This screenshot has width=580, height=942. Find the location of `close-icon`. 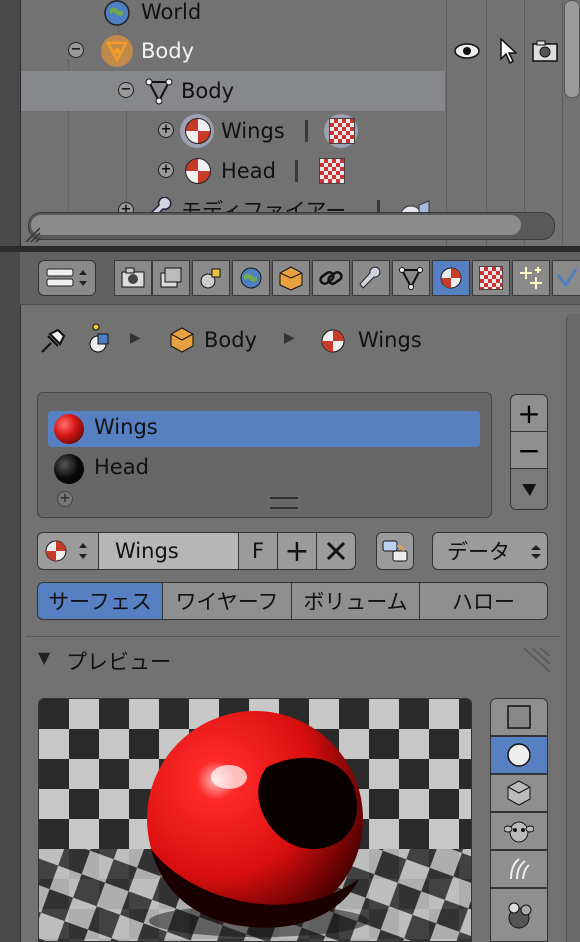

close-icon is located at coordinates (336, 551).